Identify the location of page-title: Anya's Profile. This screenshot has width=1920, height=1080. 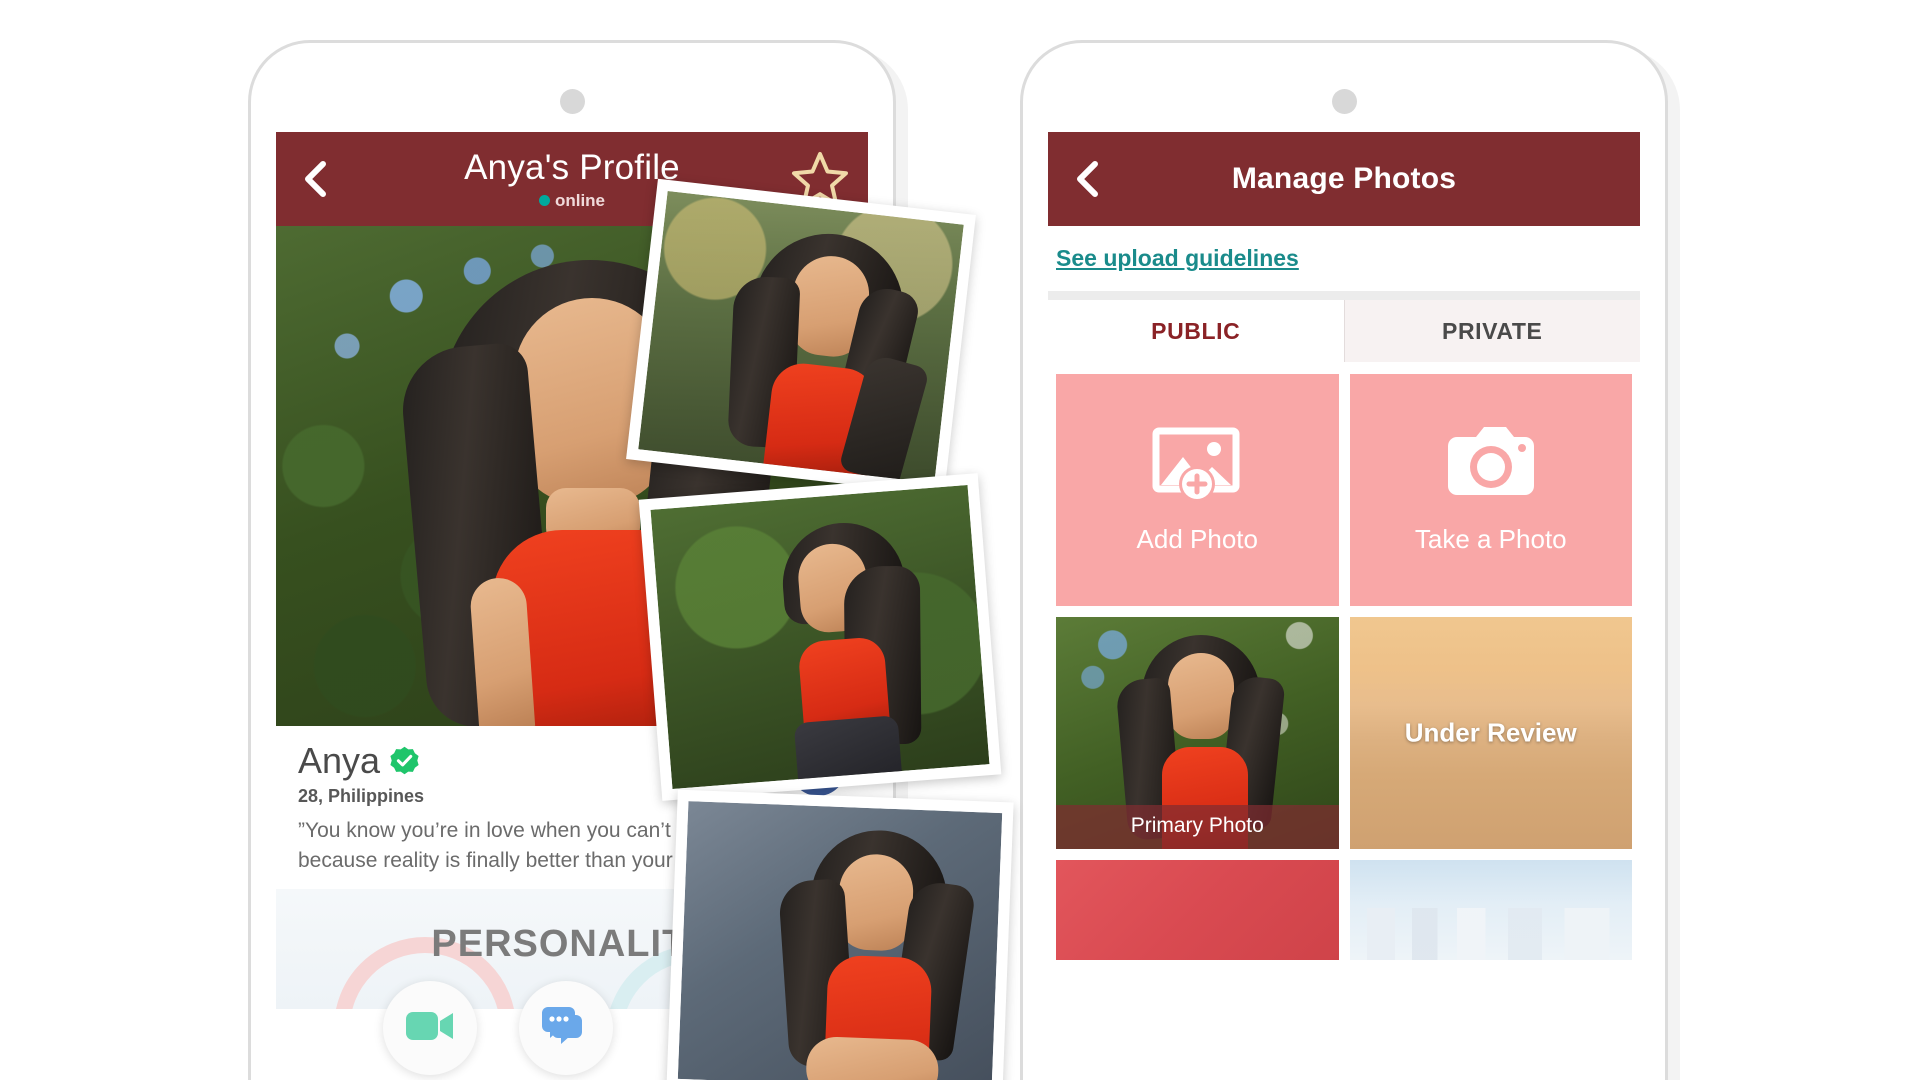
(572, 167).